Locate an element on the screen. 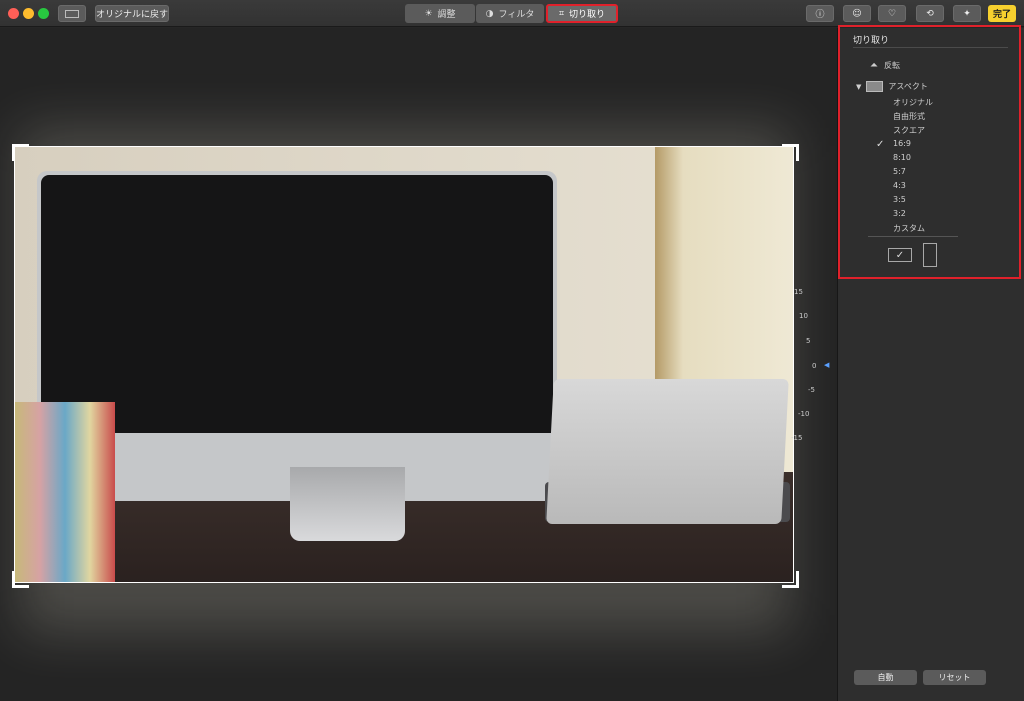 This screenshot has height=701, width=1024. info-icon: ⓘ is located at coordinates (820, 15).